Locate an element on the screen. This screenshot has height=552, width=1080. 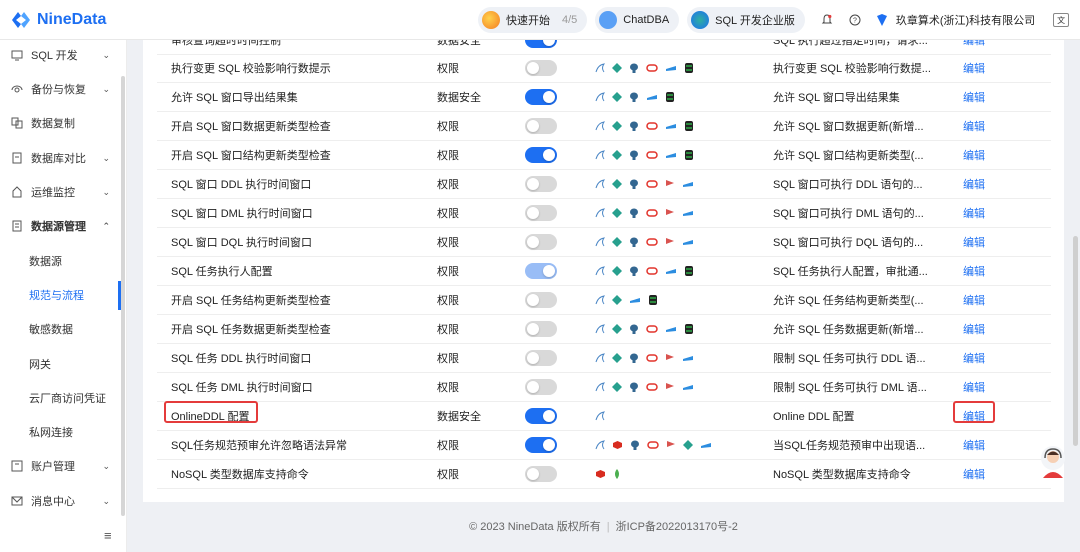
icp-link: 浙ICP备2022013170号-2 is located at coordinates (677, 527).